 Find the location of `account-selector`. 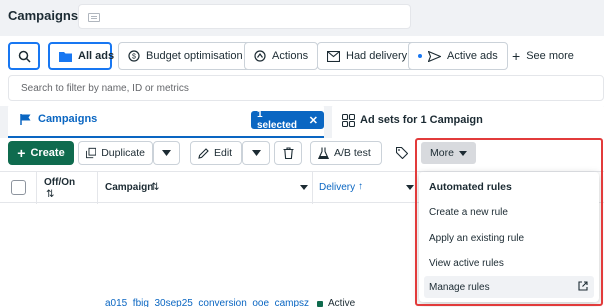

account-selector is located at coordinates (244, 16).